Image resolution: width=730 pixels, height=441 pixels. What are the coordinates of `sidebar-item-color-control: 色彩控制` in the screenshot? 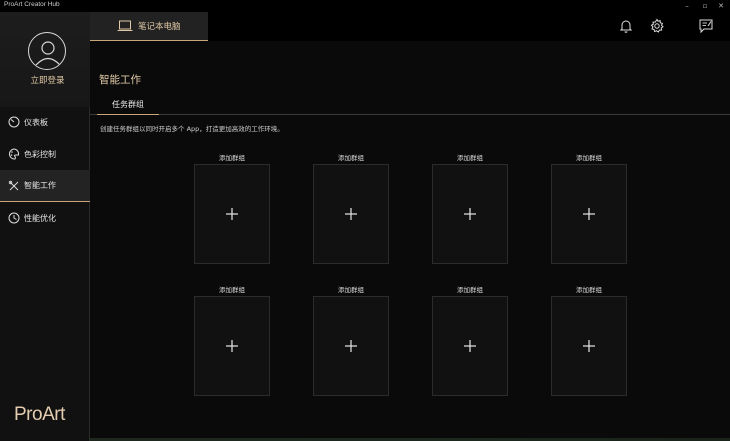 It's located at (45, 154).